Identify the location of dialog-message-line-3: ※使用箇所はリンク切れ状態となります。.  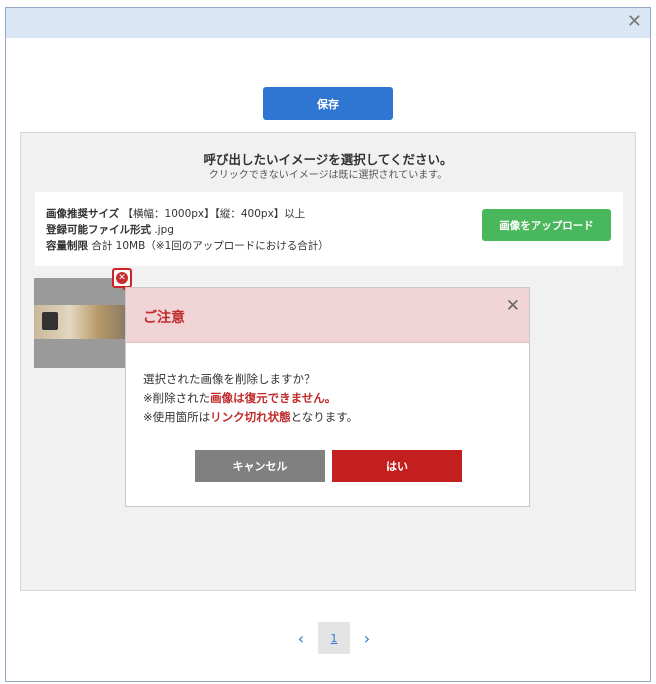
(250, 417).